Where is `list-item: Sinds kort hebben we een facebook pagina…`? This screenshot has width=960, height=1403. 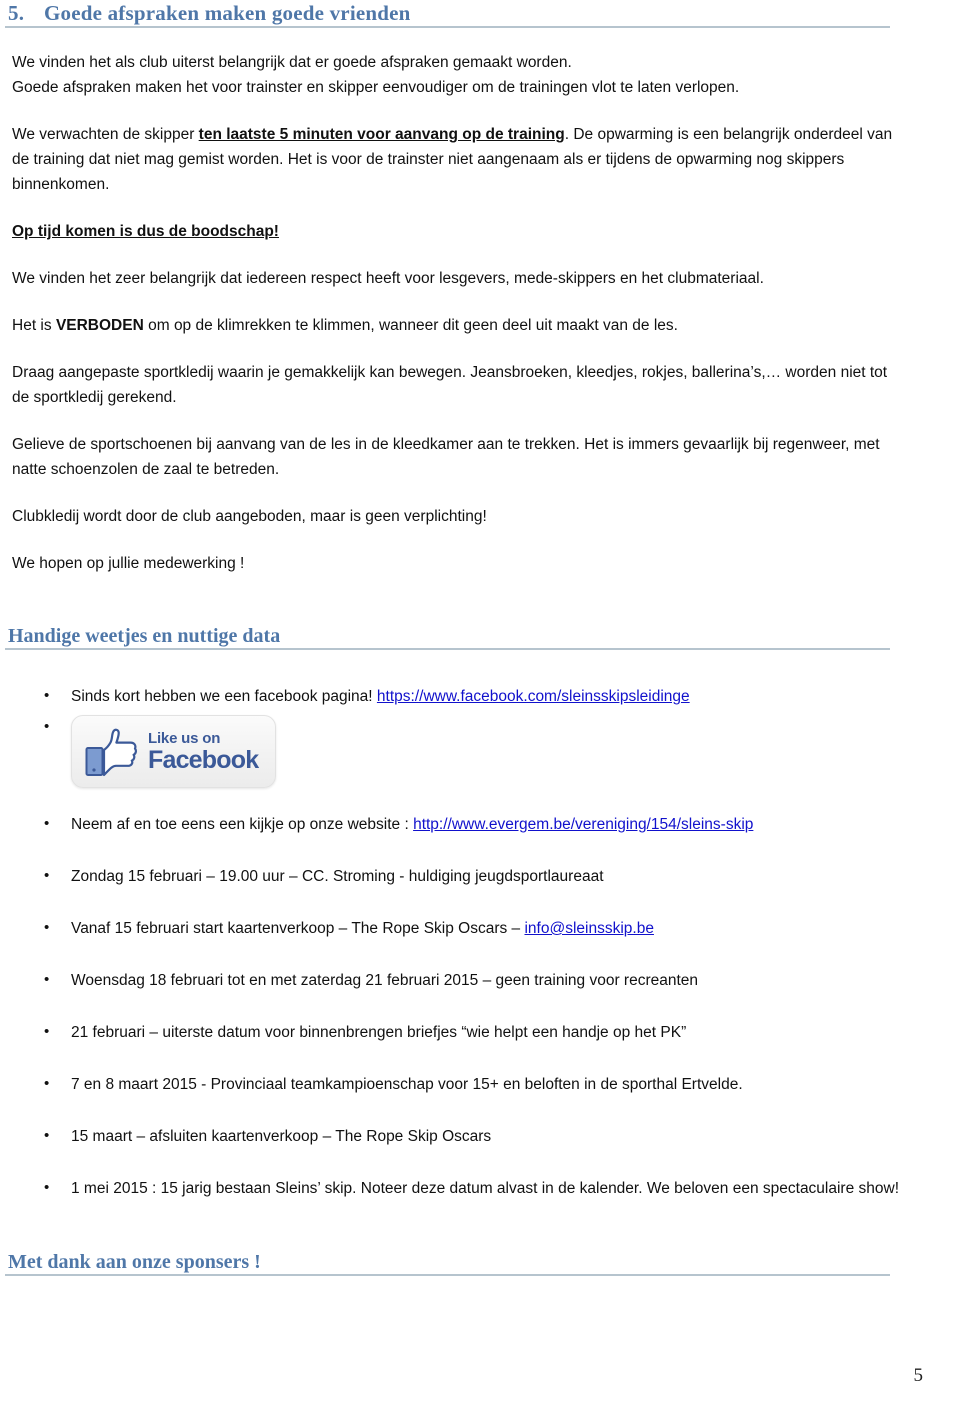
list-item: Sinds kort hebben we een facebook pagina… is located at coordinates (480, 696).